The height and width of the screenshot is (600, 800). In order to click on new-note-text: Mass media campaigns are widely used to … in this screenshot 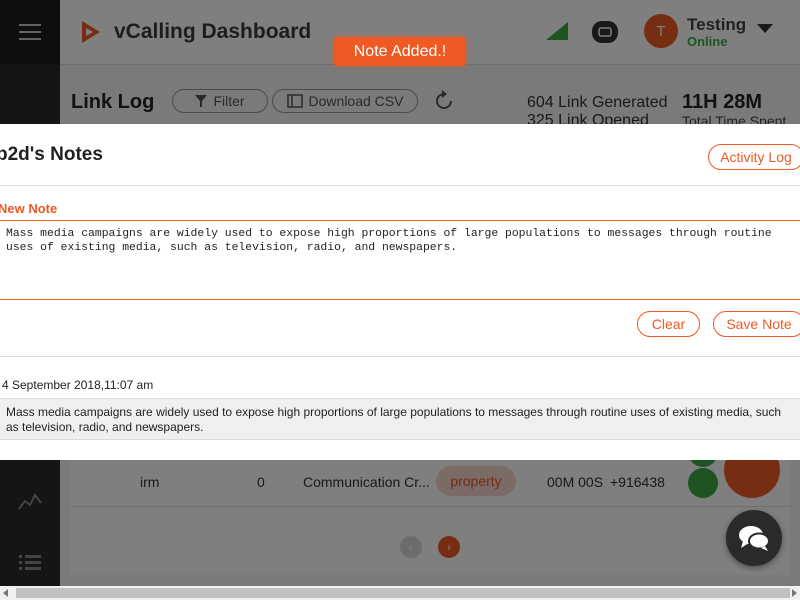, I will do `click(392, 241)`.